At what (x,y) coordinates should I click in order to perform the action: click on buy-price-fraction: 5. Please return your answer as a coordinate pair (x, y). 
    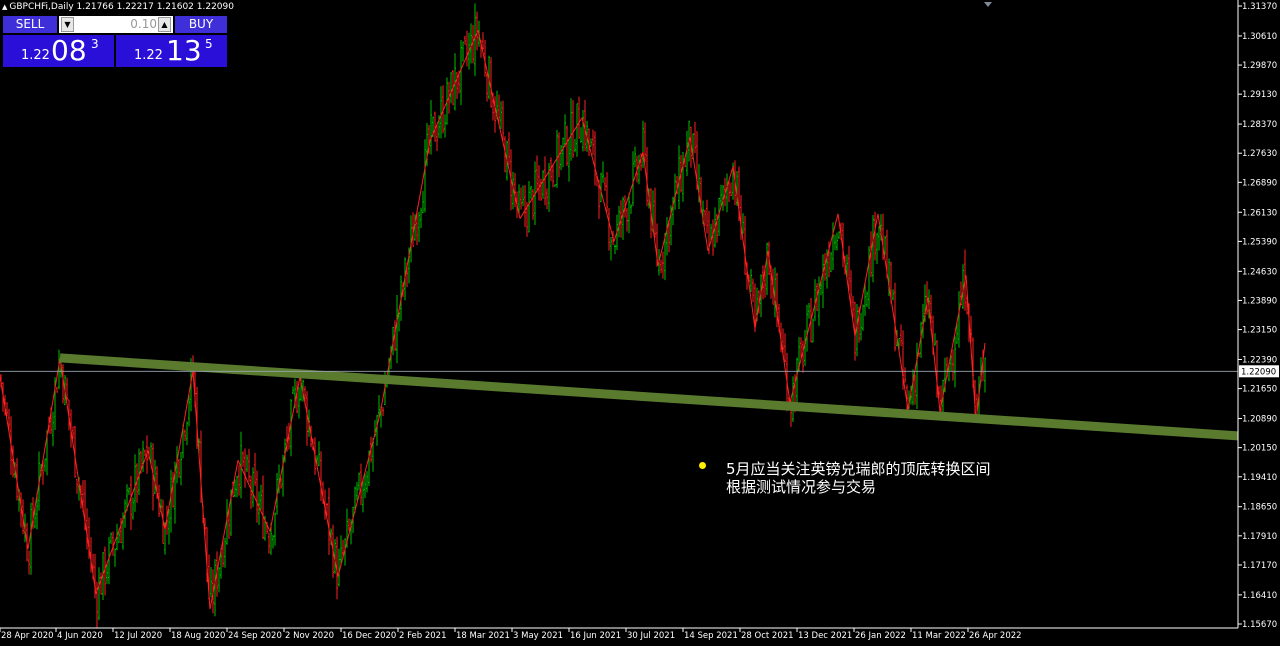
    Looking at the image, I should click on (209, 44).